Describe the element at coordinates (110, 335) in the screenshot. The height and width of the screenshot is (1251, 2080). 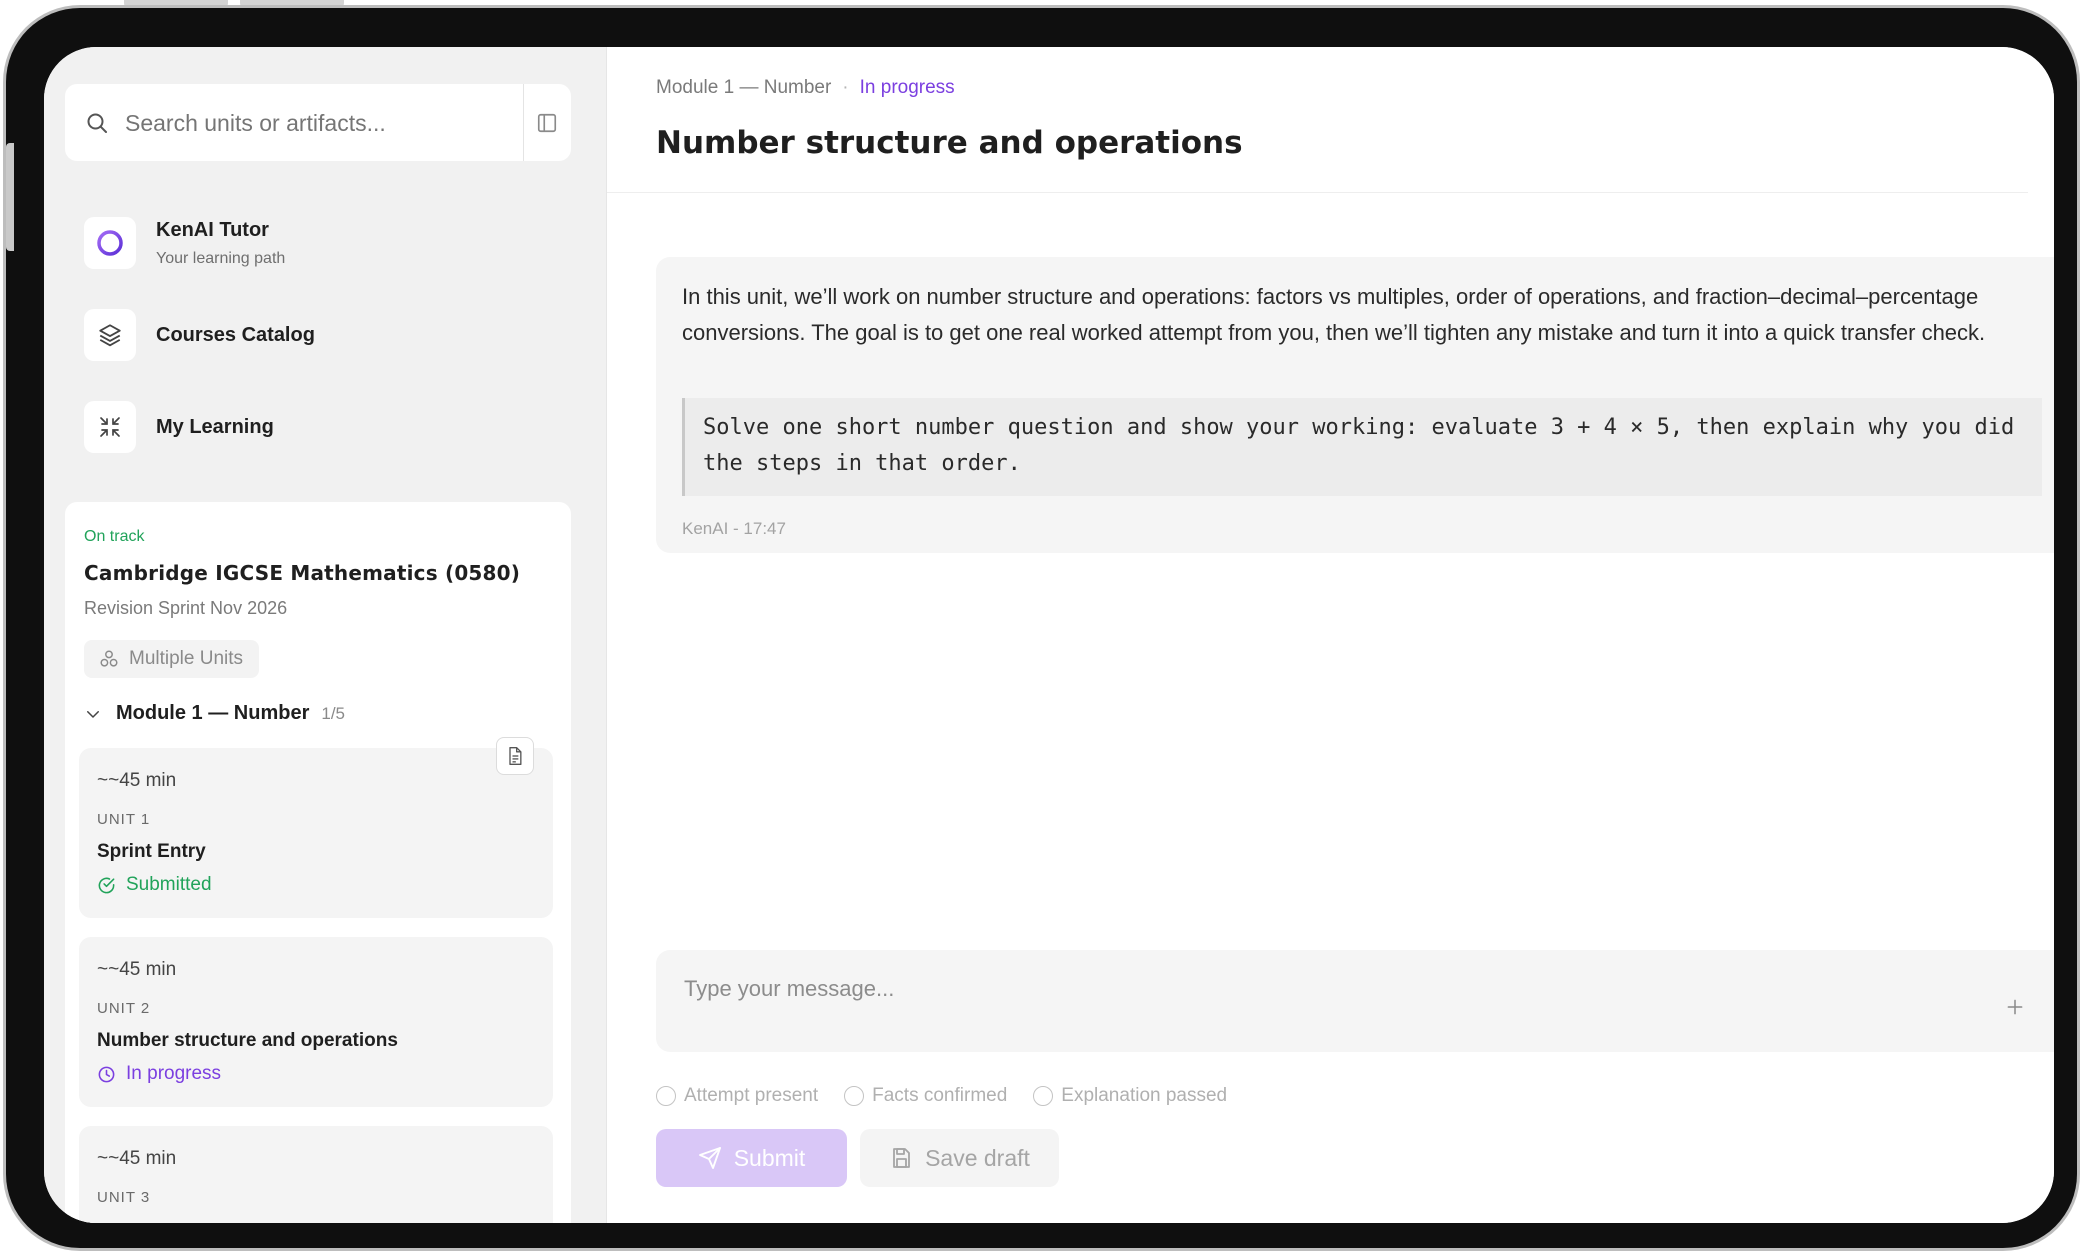
I see `layers-icon` at that location.